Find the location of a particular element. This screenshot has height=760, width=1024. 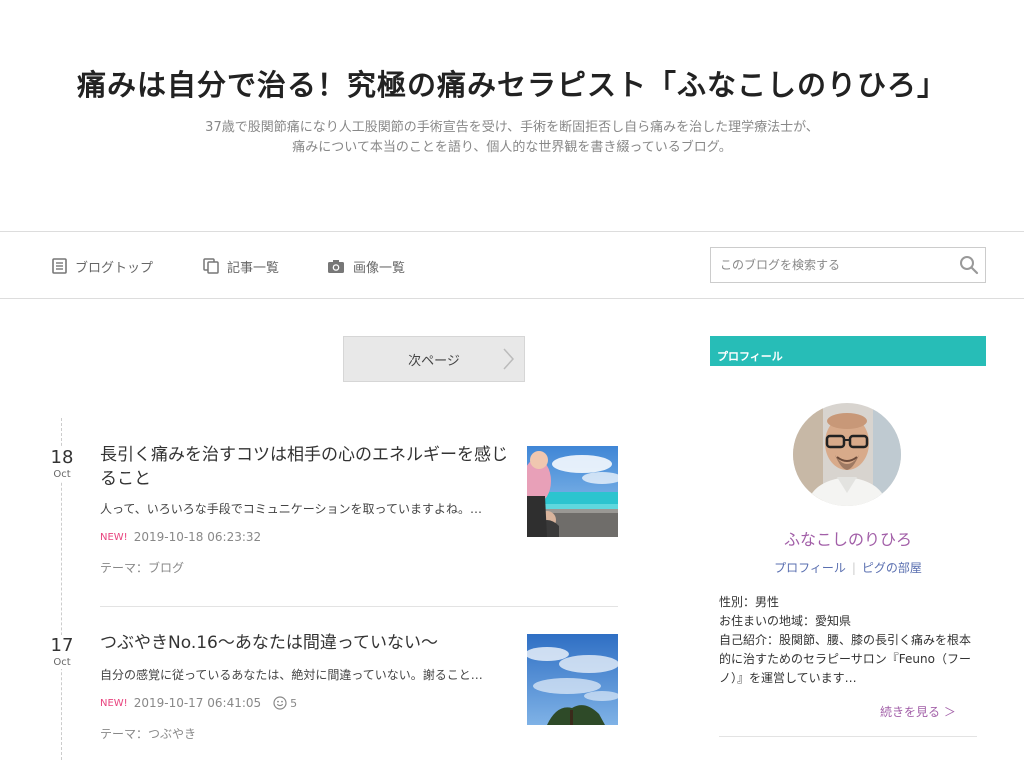

nav-blog-top-label: ブログトップ is located at coordinates (114, 268).